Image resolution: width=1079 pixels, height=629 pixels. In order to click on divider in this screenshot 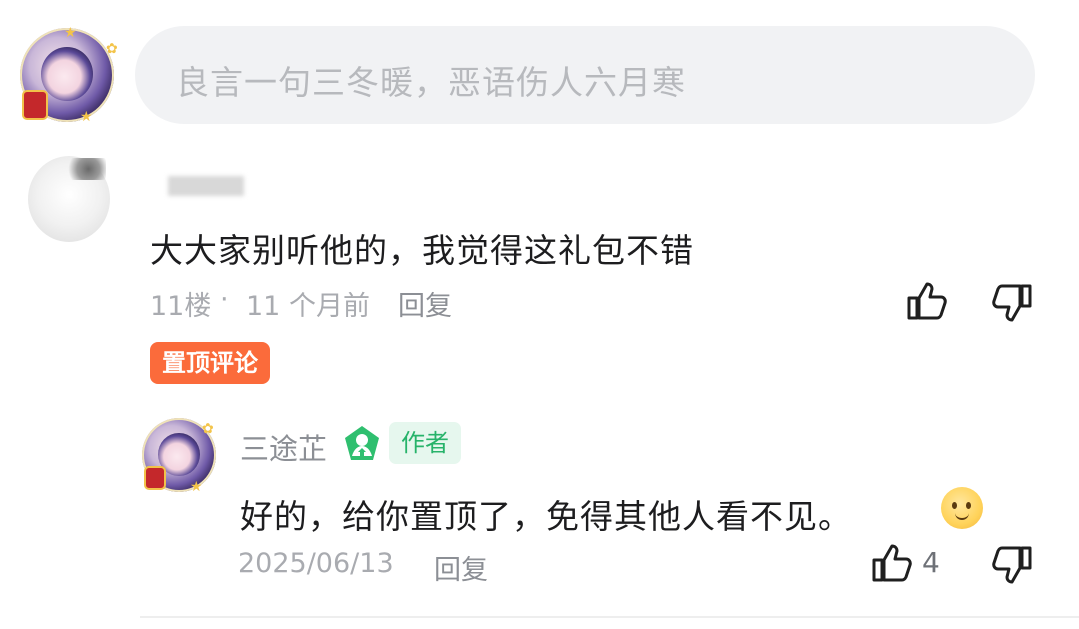, I will do `click(609, 617)`.